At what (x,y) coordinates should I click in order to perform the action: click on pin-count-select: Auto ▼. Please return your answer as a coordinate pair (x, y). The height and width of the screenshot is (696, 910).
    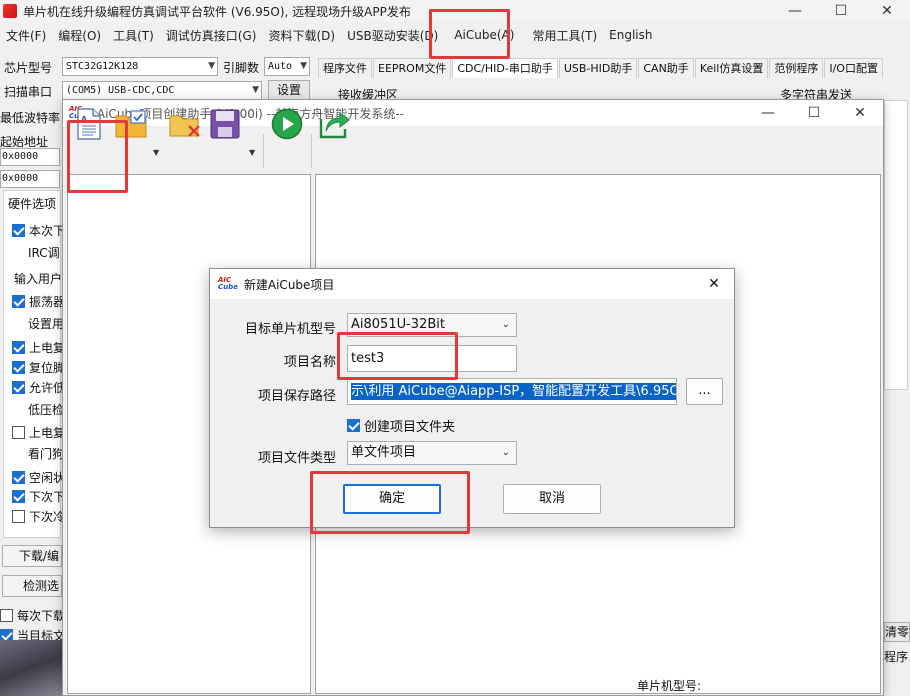
    Looking at the image, I should click on (287, 66).